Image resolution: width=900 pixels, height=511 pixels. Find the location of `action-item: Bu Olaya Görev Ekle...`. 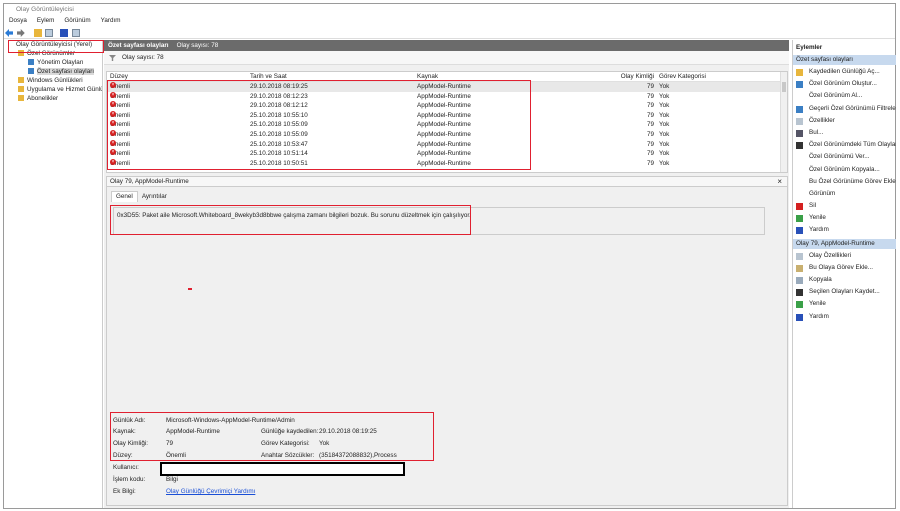

action-item: Bu Olaya Görev Ekle... is located at coordinates (844, 268).